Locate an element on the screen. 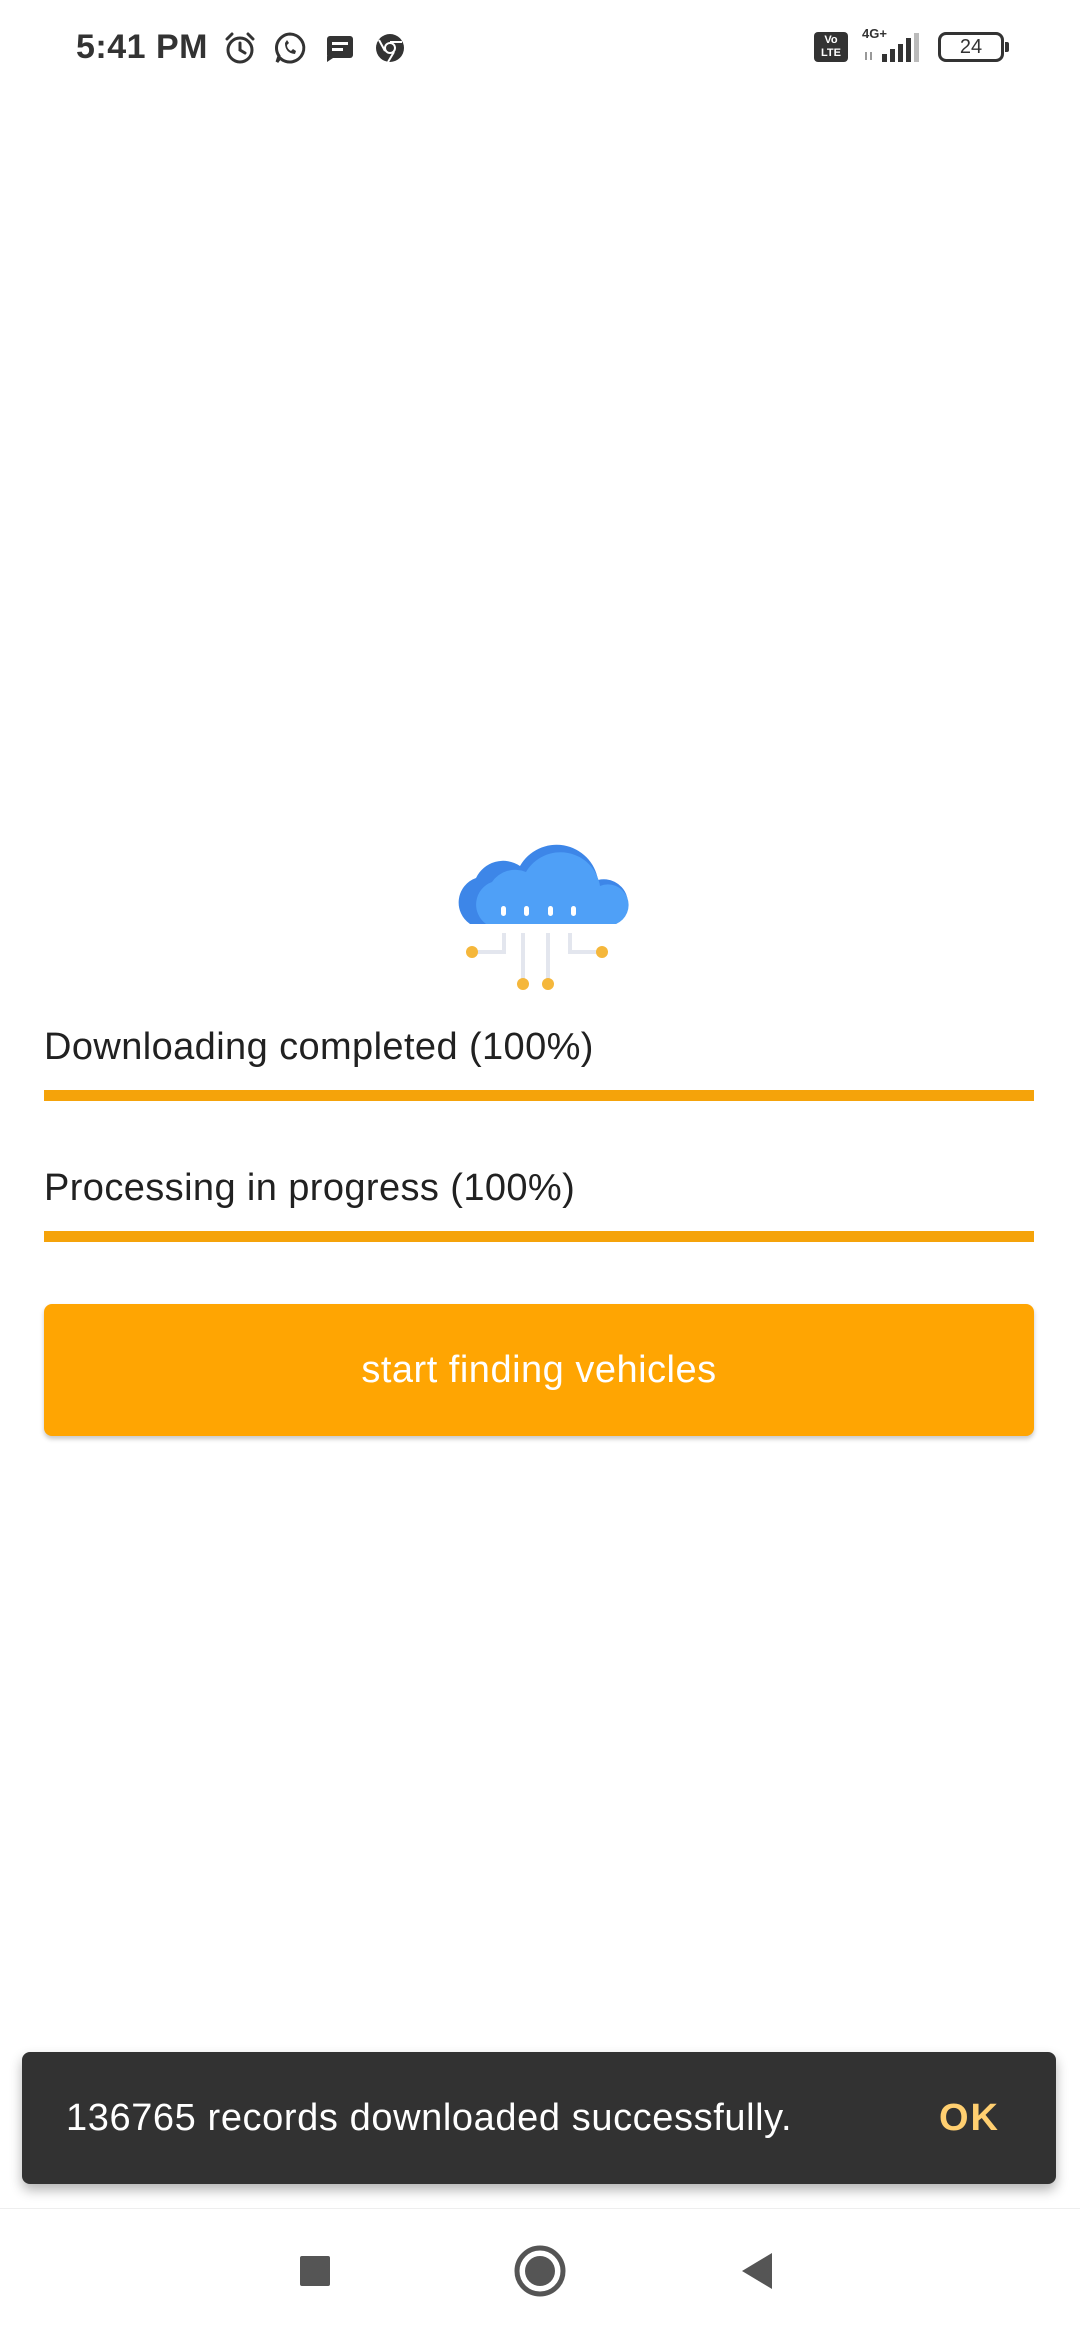  snackbar-ok-button: OK is located at coordinates (969, 2118).